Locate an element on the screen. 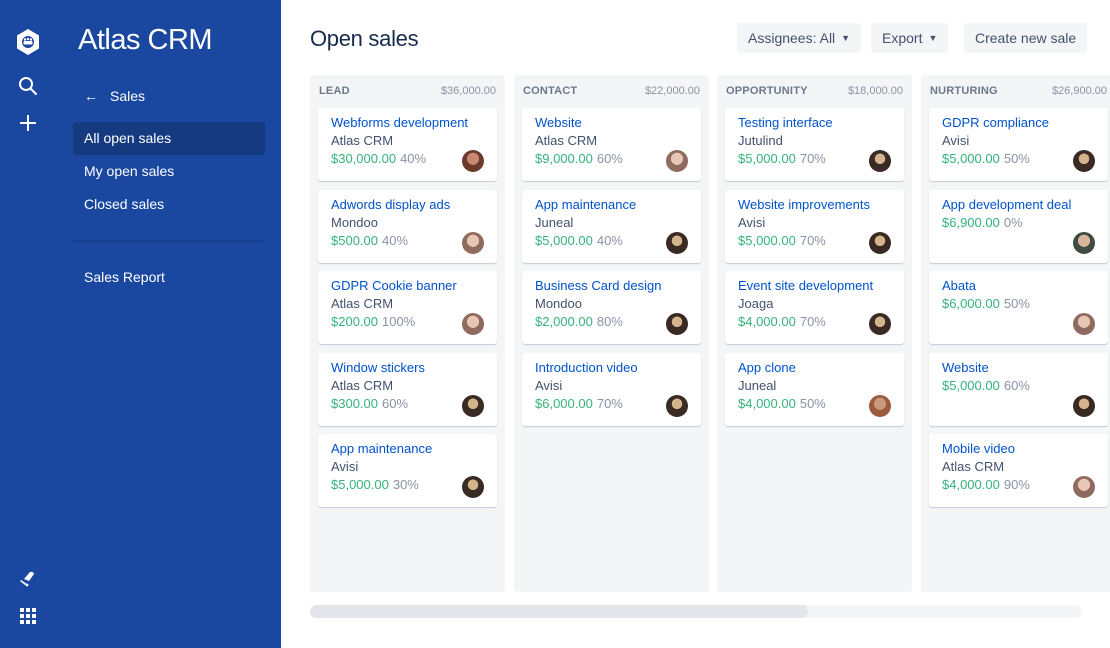 The height and width of the screenshot is (648, 1110). sale-title-link: App development deal is located at coordinates (1018, 205).